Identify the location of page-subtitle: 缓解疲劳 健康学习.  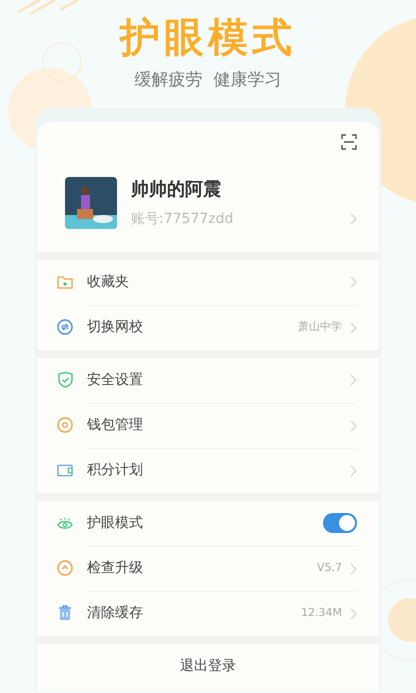
(208, 80).